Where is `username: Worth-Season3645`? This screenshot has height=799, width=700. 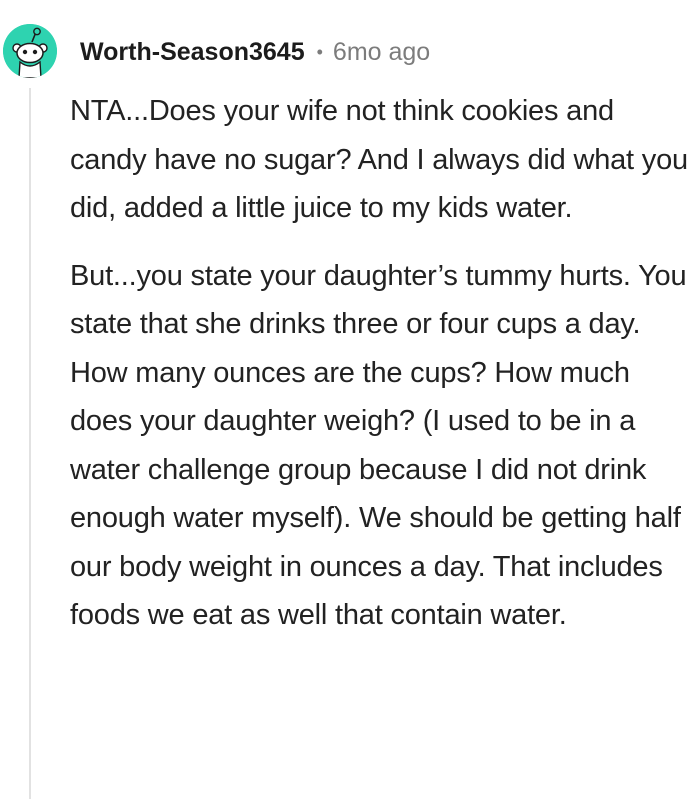
username: Worth-Season3645 is located at coordinates (192, 52).